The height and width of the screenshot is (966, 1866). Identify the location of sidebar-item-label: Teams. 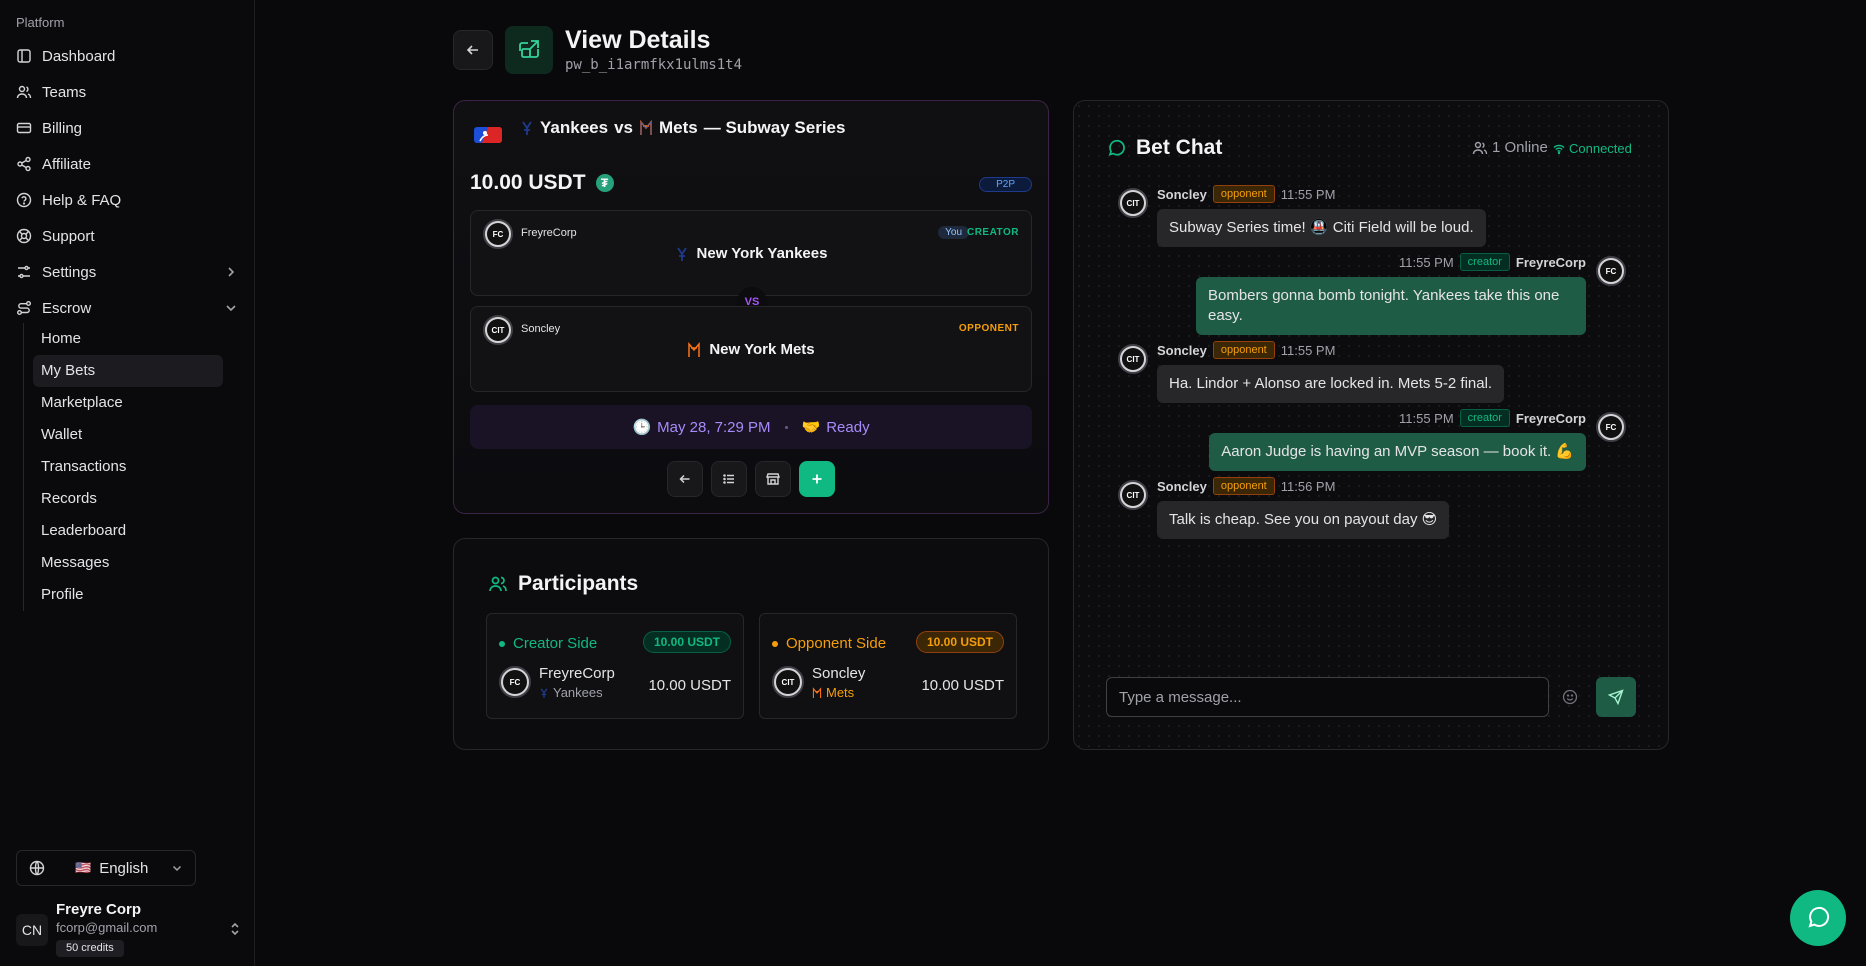
(64, 92).